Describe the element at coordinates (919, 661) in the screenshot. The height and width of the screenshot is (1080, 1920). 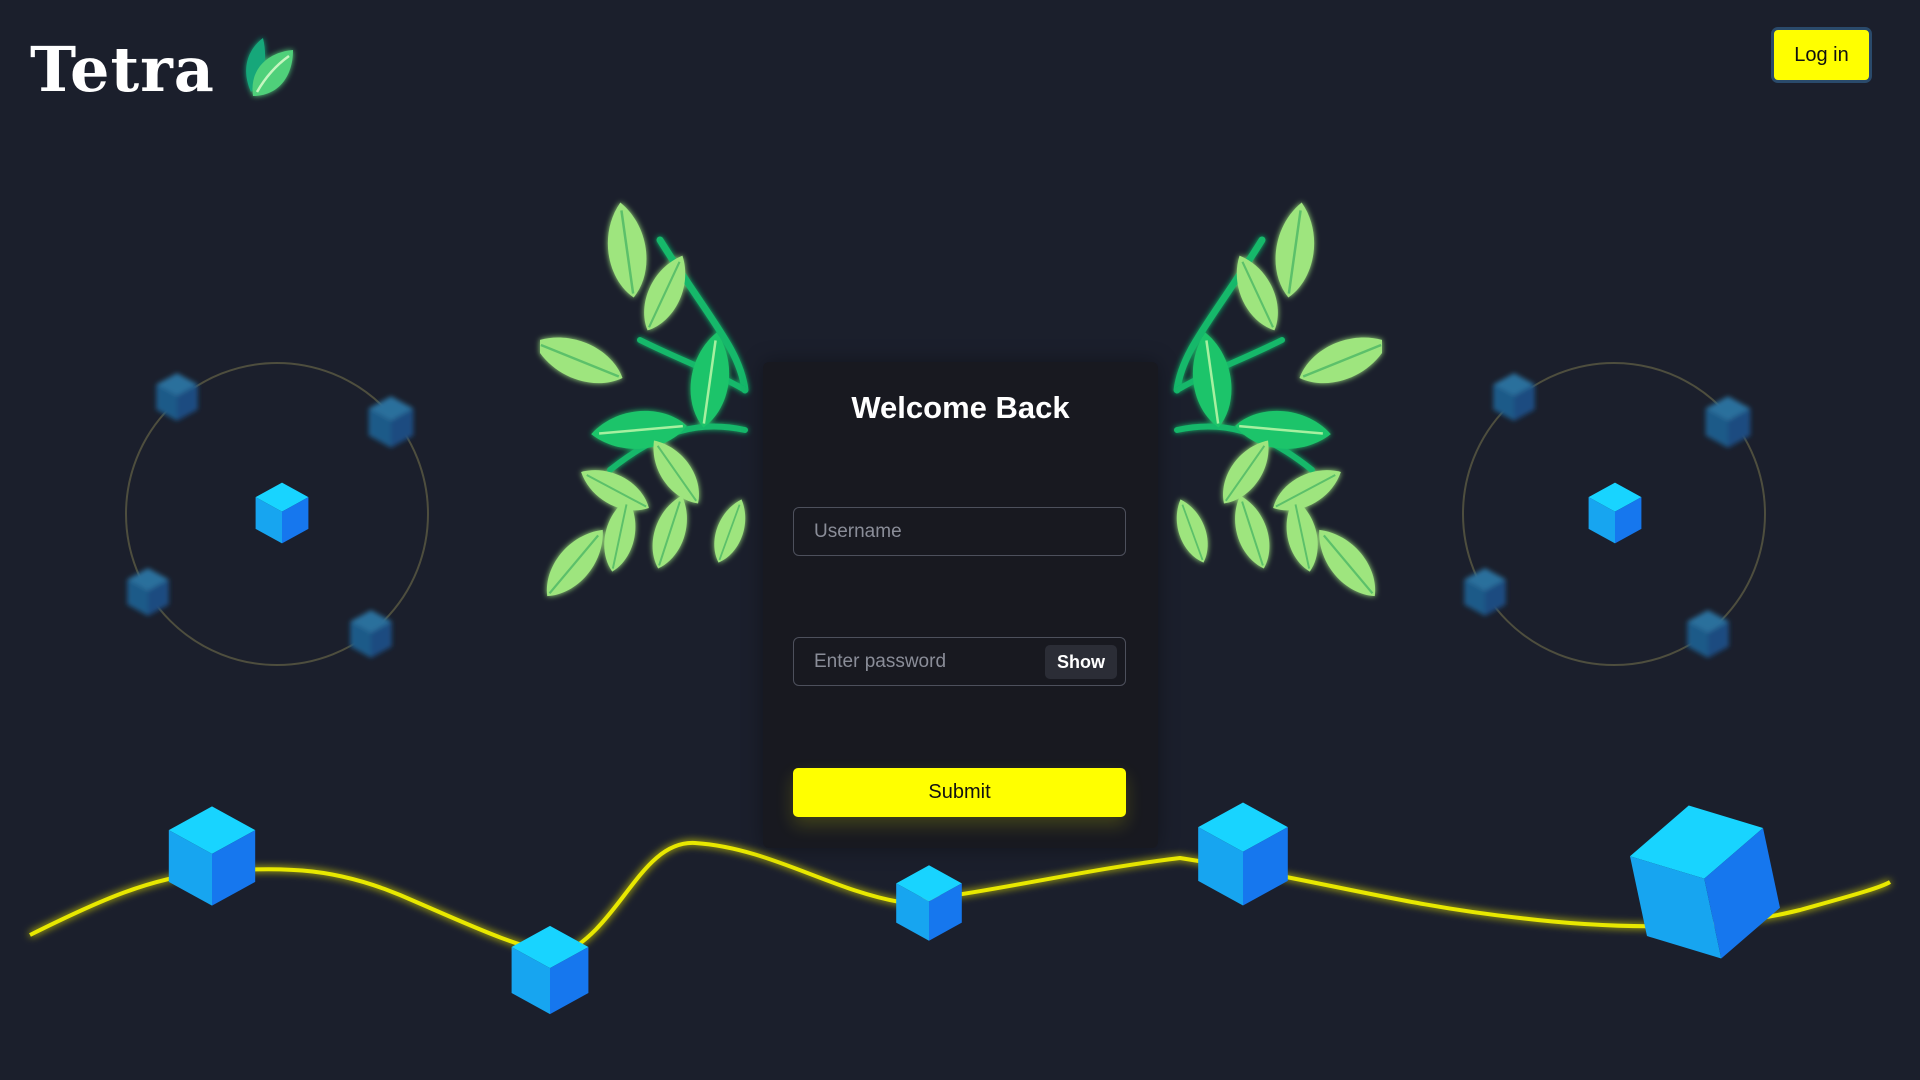
I see `password-input` at that location.